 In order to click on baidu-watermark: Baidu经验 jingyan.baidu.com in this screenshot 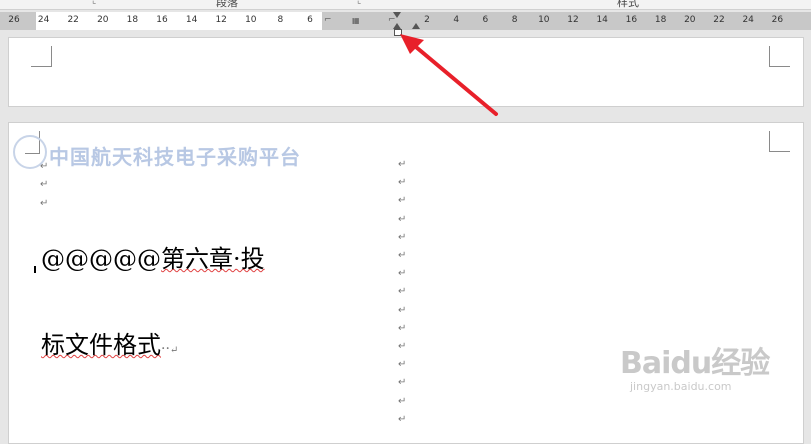, I will do `click(695, 365)`.